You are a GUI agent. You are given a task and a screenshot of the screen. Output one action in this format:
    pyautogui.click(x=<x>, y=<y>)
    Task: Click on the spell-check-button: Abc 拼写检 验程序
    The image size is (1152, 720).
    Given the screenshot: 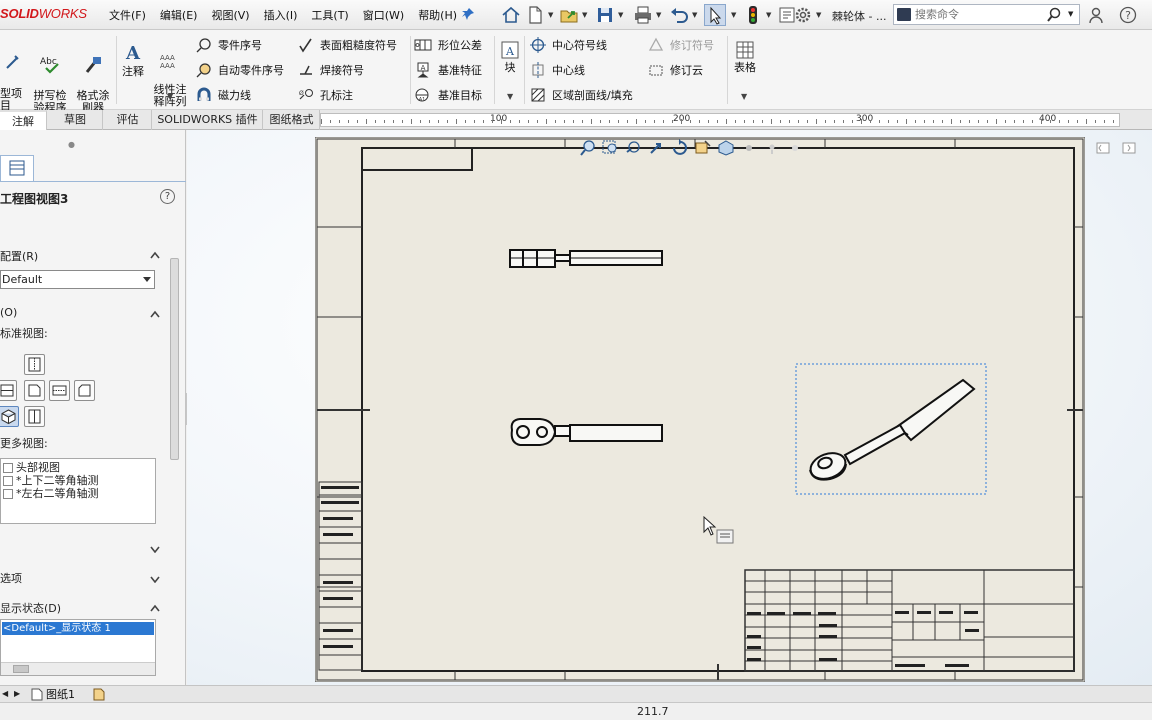 What is the action you would take?
    pyautogui.click(x=50, y=78)
    